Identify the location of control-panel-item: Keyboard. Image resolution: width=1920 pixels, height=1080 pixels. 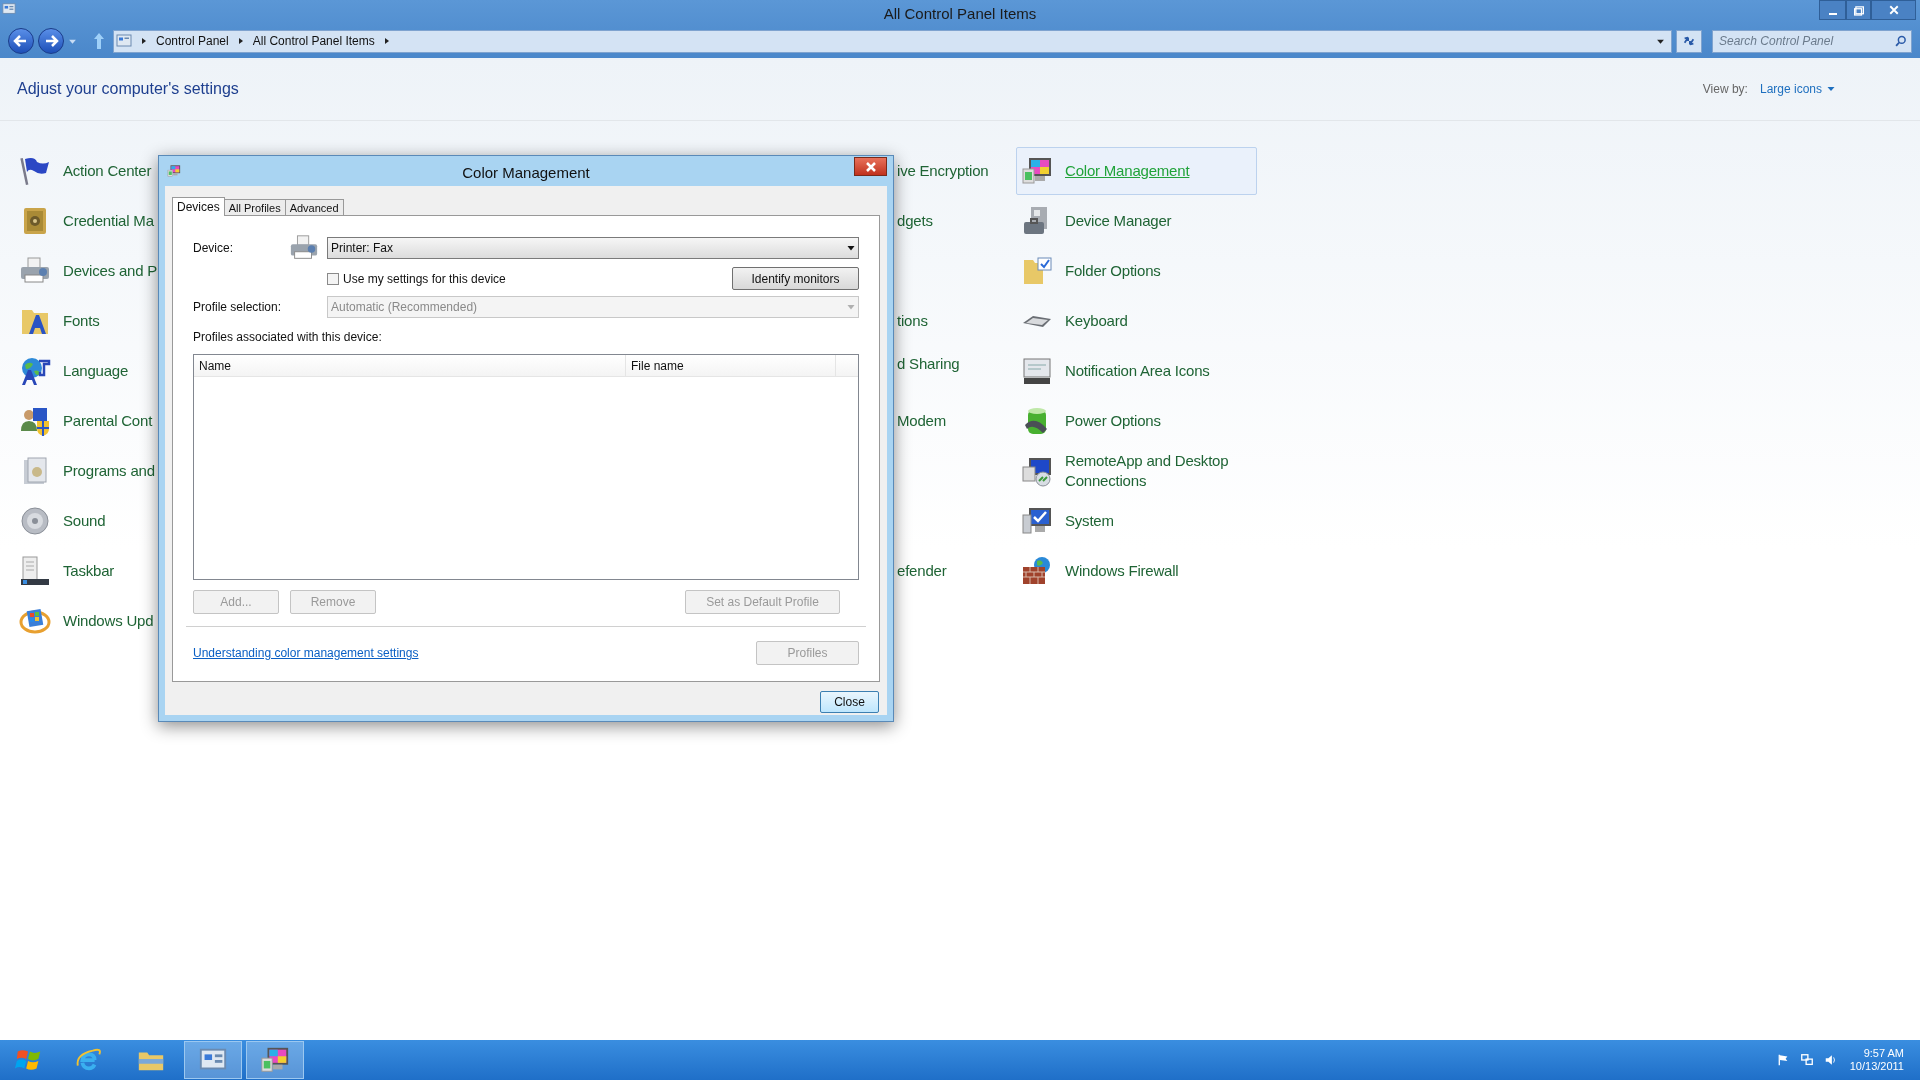
(1074, 321).